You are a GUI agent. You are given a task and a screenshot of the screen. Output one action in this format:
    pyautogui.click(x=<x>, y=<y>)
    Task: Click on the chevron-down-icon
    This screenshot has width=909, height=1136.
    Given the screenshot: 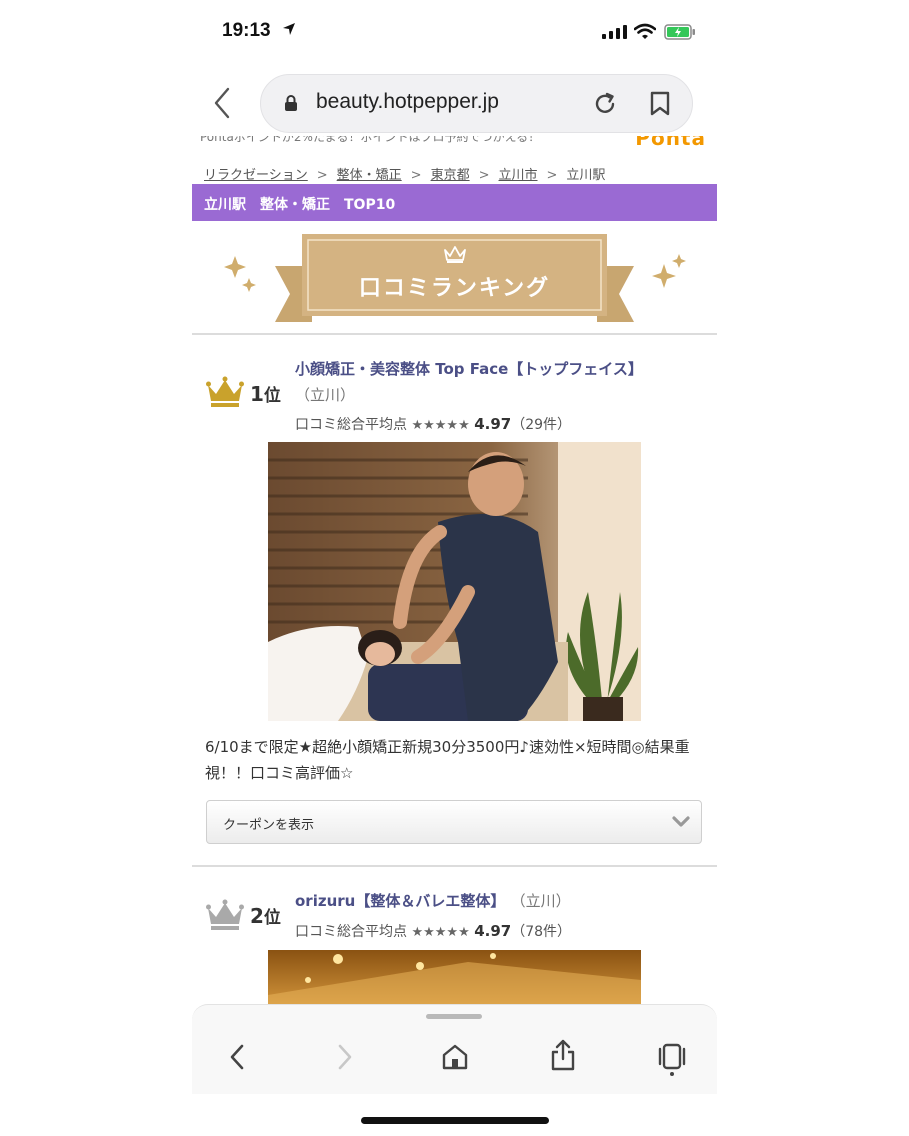 What is the action you would take?
    pyautogui.click(x=681, y=821)
    